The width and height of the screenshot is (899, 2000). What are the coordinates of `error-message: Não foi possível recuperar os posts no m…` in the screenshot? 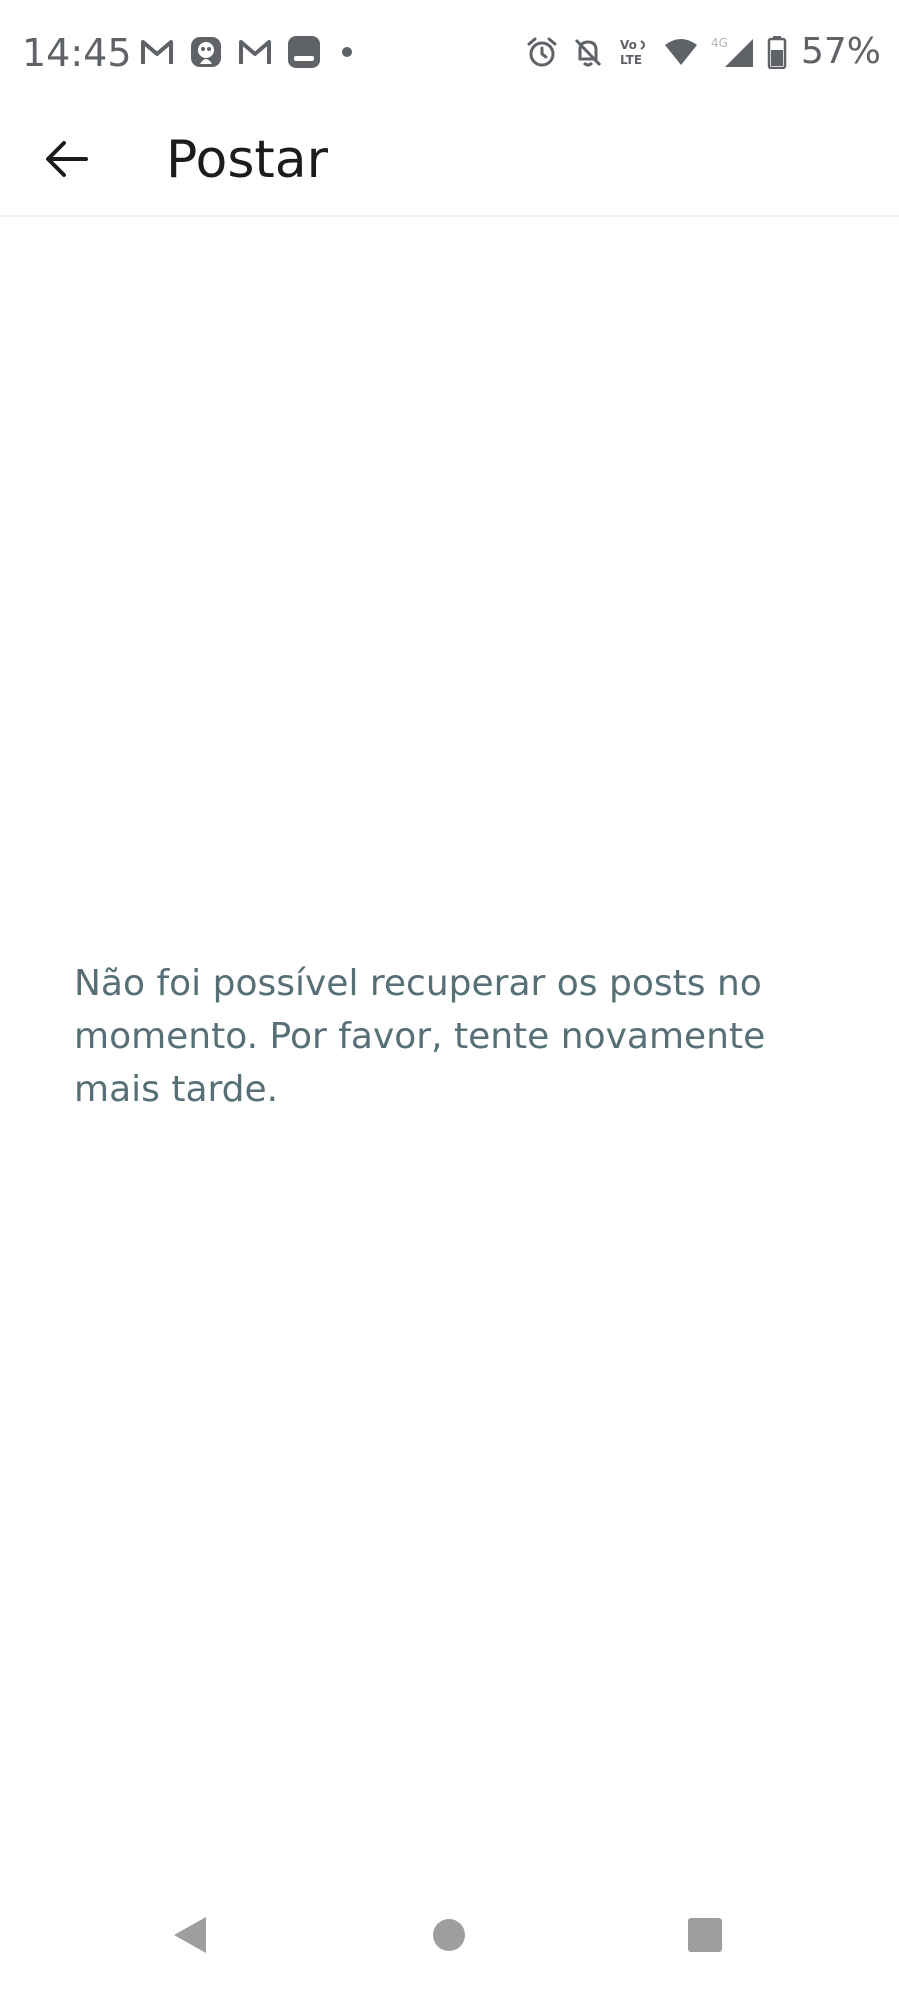 It's located at (420, 1036).